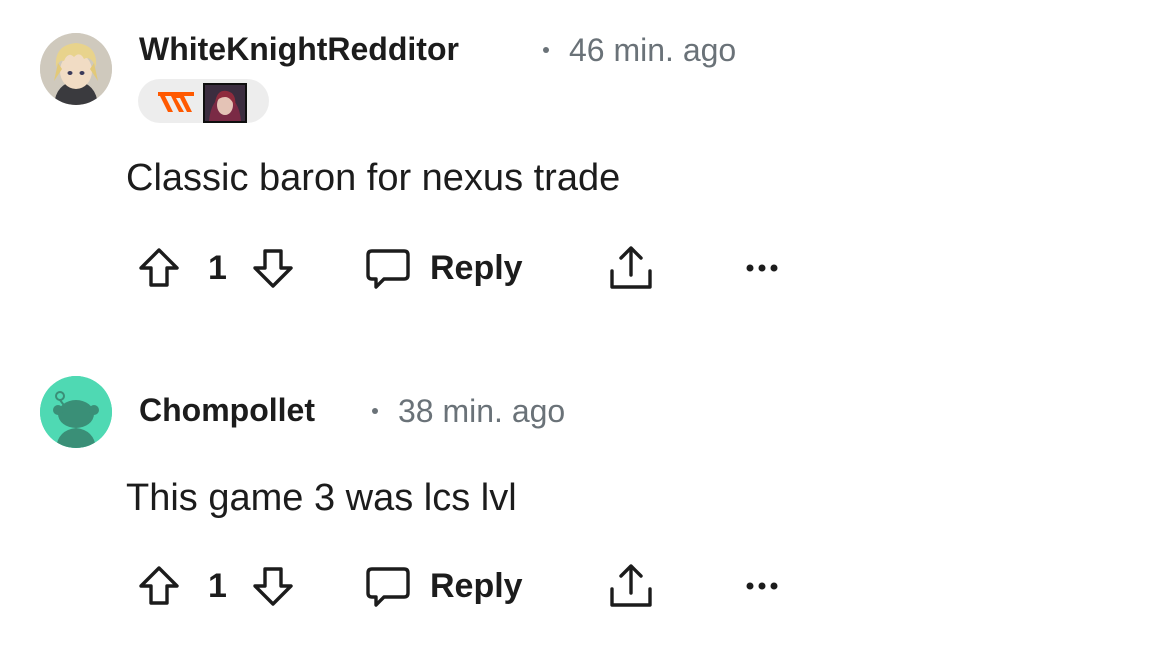  What do you see at coordinates (299, 49) in the screenshot?
I see `comment-author: WhiteKnightRedditor` at bounding box center [299, 49].